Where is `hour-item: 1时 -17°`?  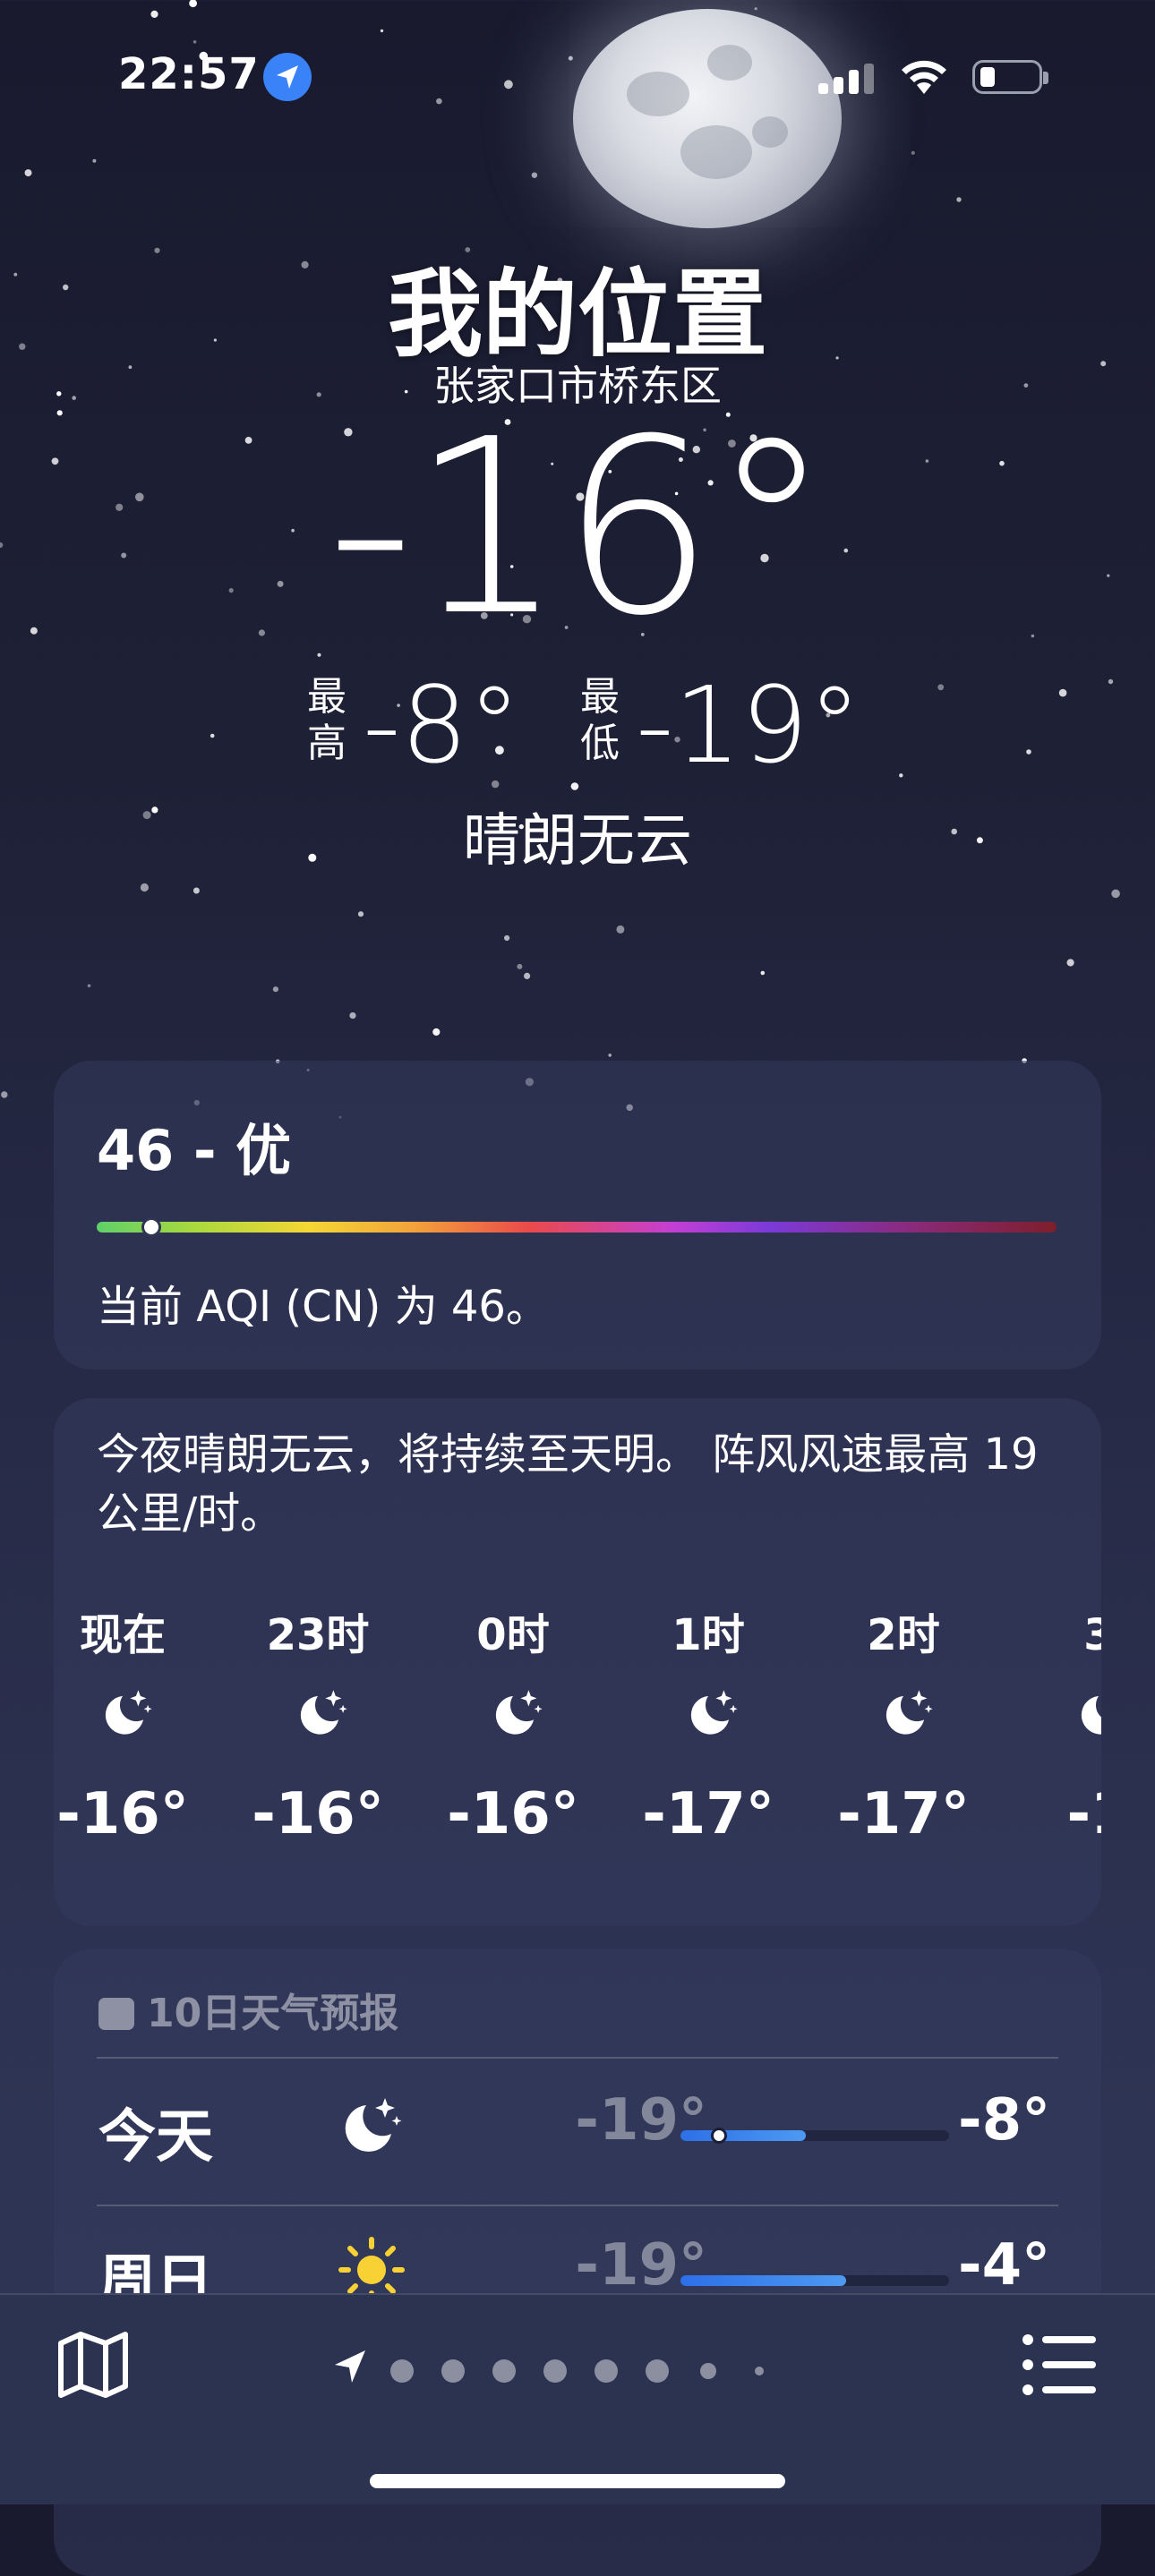
hour-item: 1时 -17° is located at coordinates (708, 1729).